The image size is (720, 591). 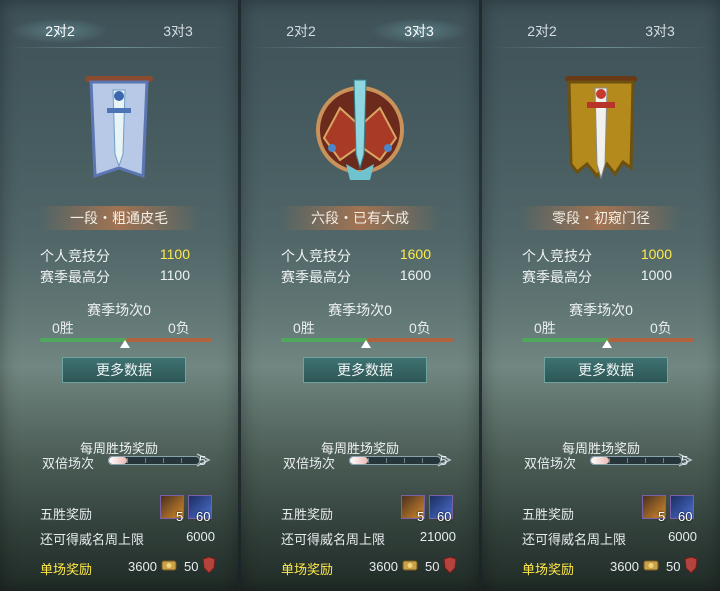 I want to click on rank-title: 零段・初窥门径, so click(x=601, y=218).